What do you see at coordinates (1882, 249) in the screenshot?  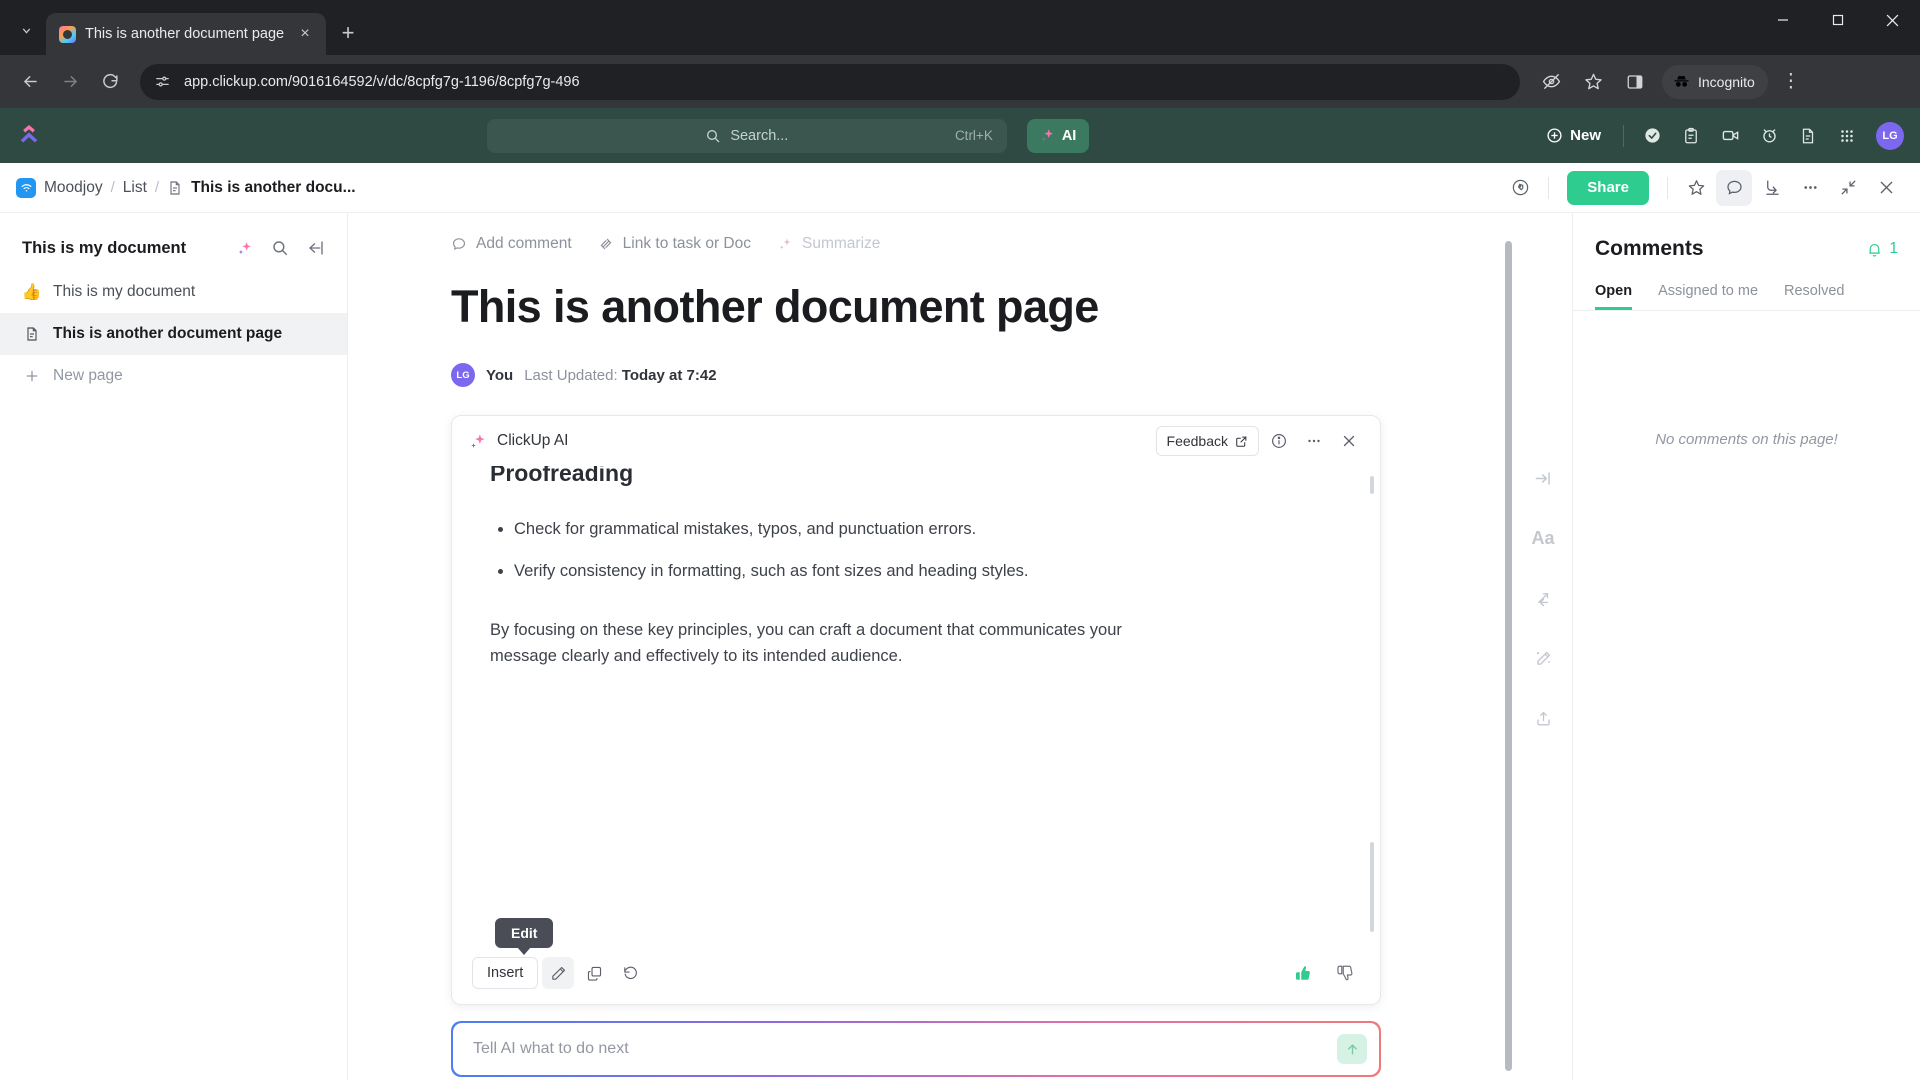 I see `comments-notification: 1` at bounding box center [1882, 249].